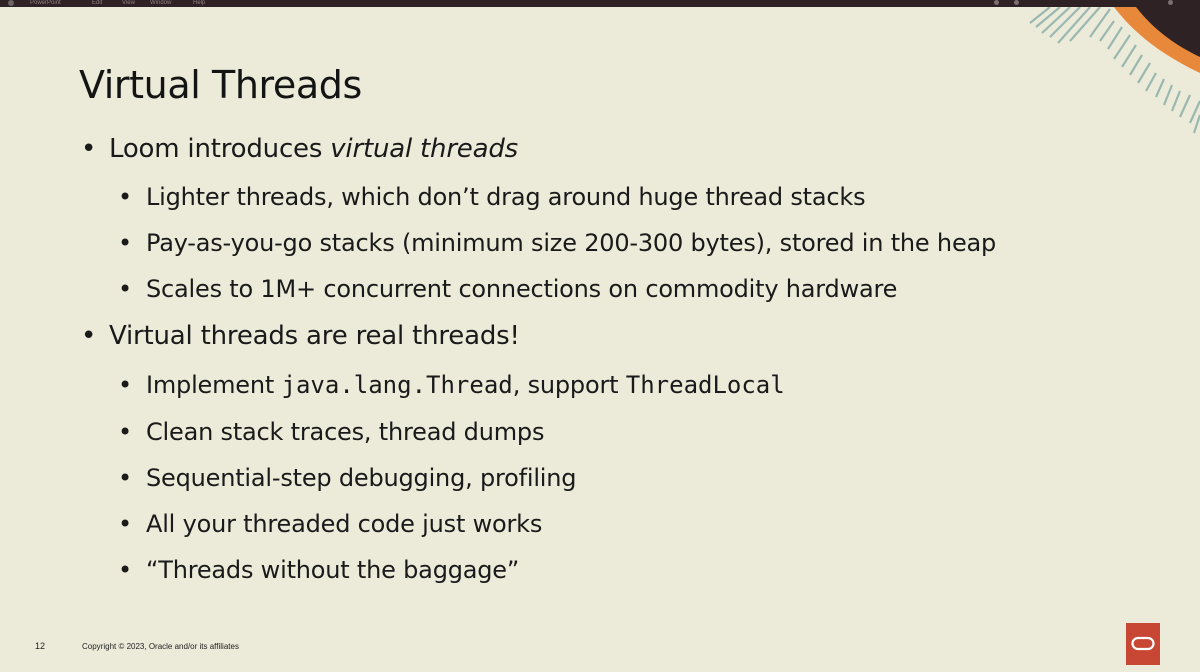  What do you see at coordinates (344, 524) in the screenshot?
I see `bullet-text: All your threaded code just works` at bounding box center [344, 524].